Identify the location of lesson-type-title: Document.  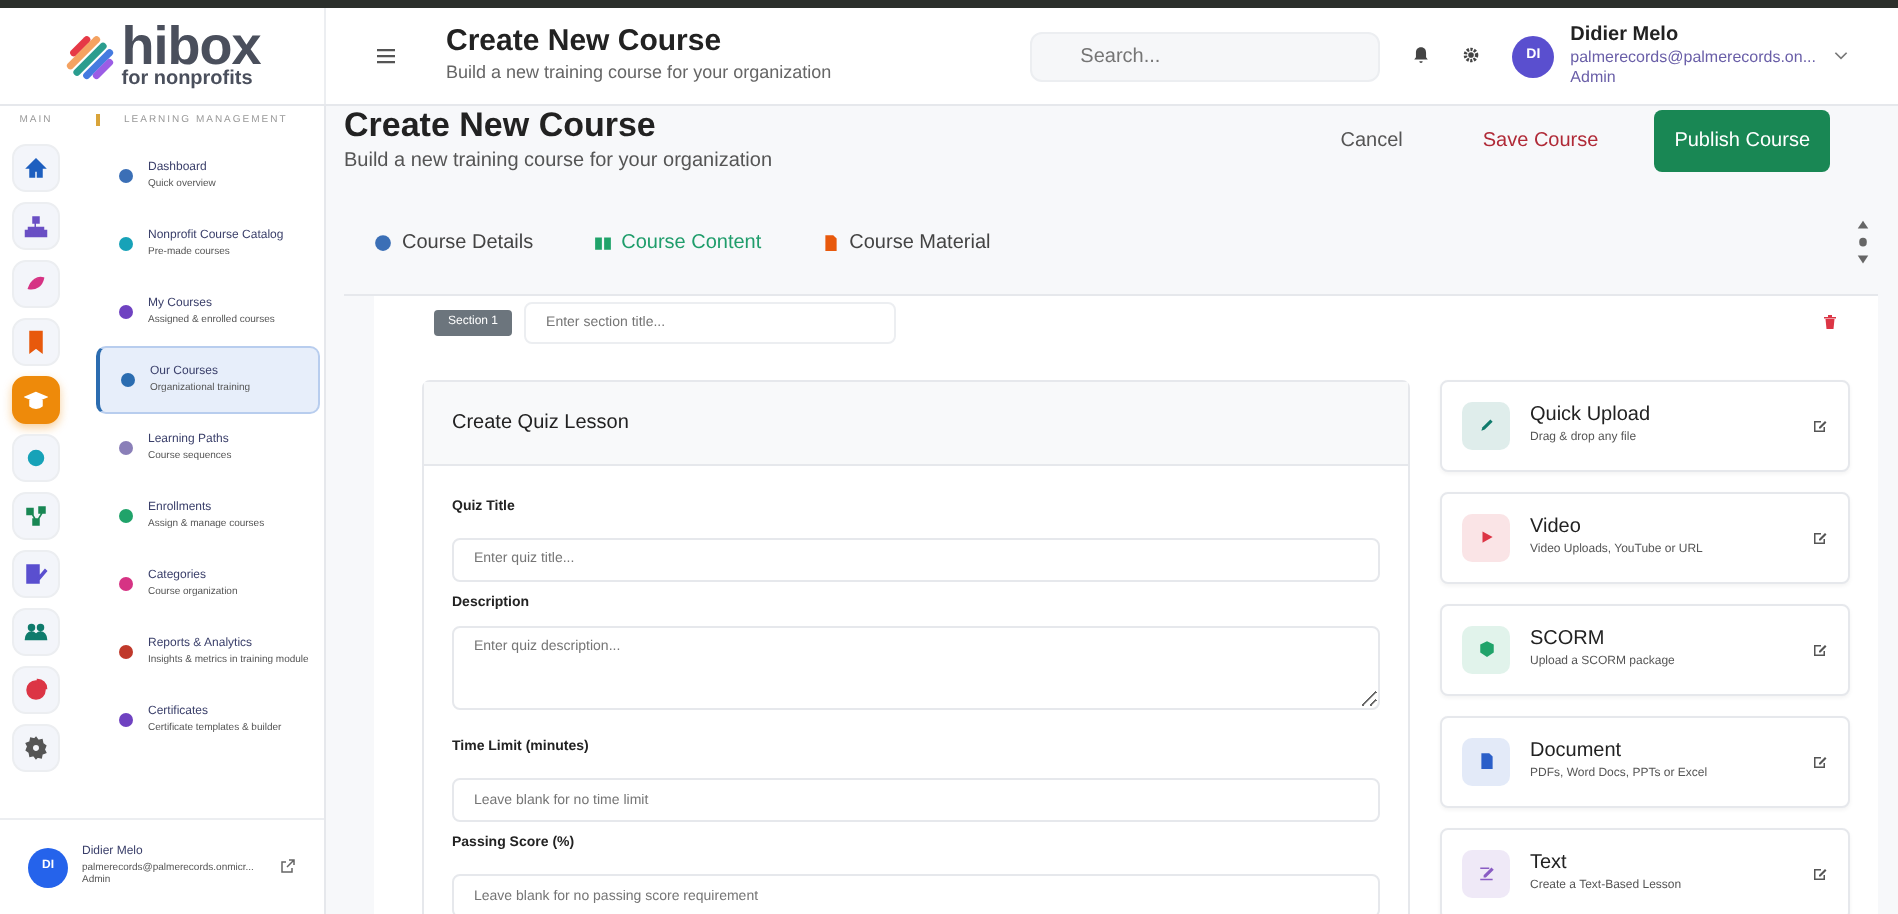
(1577, 752).